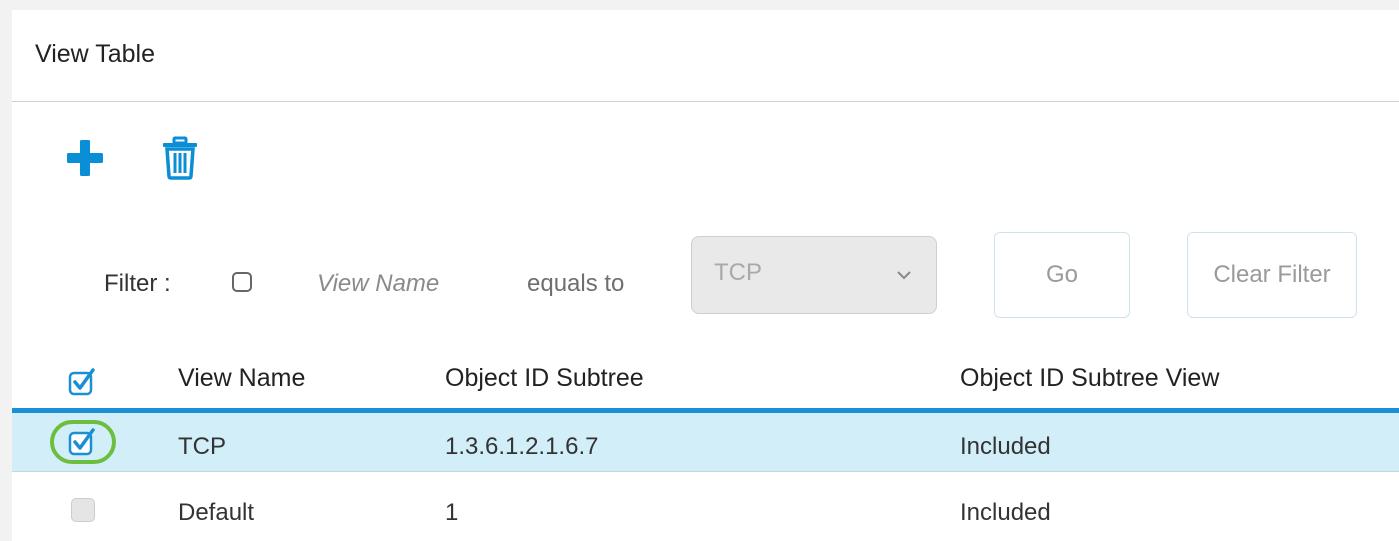 This screenshot has height=541, width=1399. I want to click on title-divider, so click(705, 101).